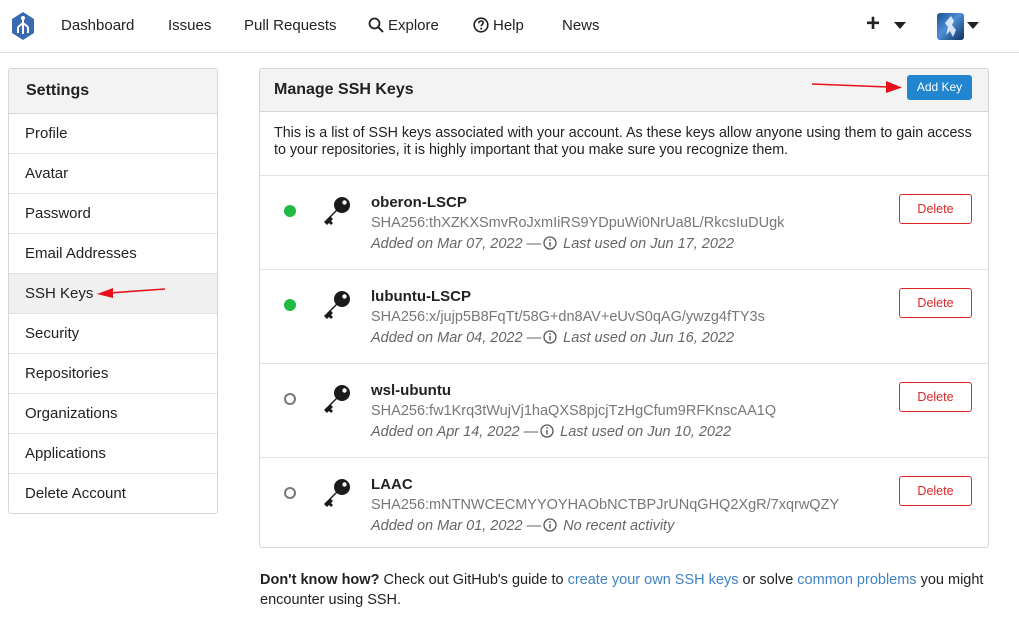  I want to click on annotation-arrow-ssh-keys, so click(131, 293).